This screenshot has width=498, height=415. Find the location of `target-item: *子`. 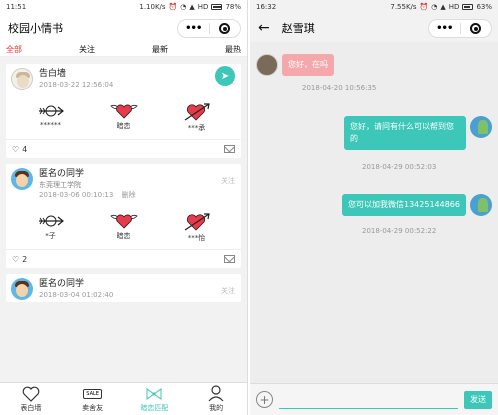

target-item: *子 is located at coordinates (51, 227).